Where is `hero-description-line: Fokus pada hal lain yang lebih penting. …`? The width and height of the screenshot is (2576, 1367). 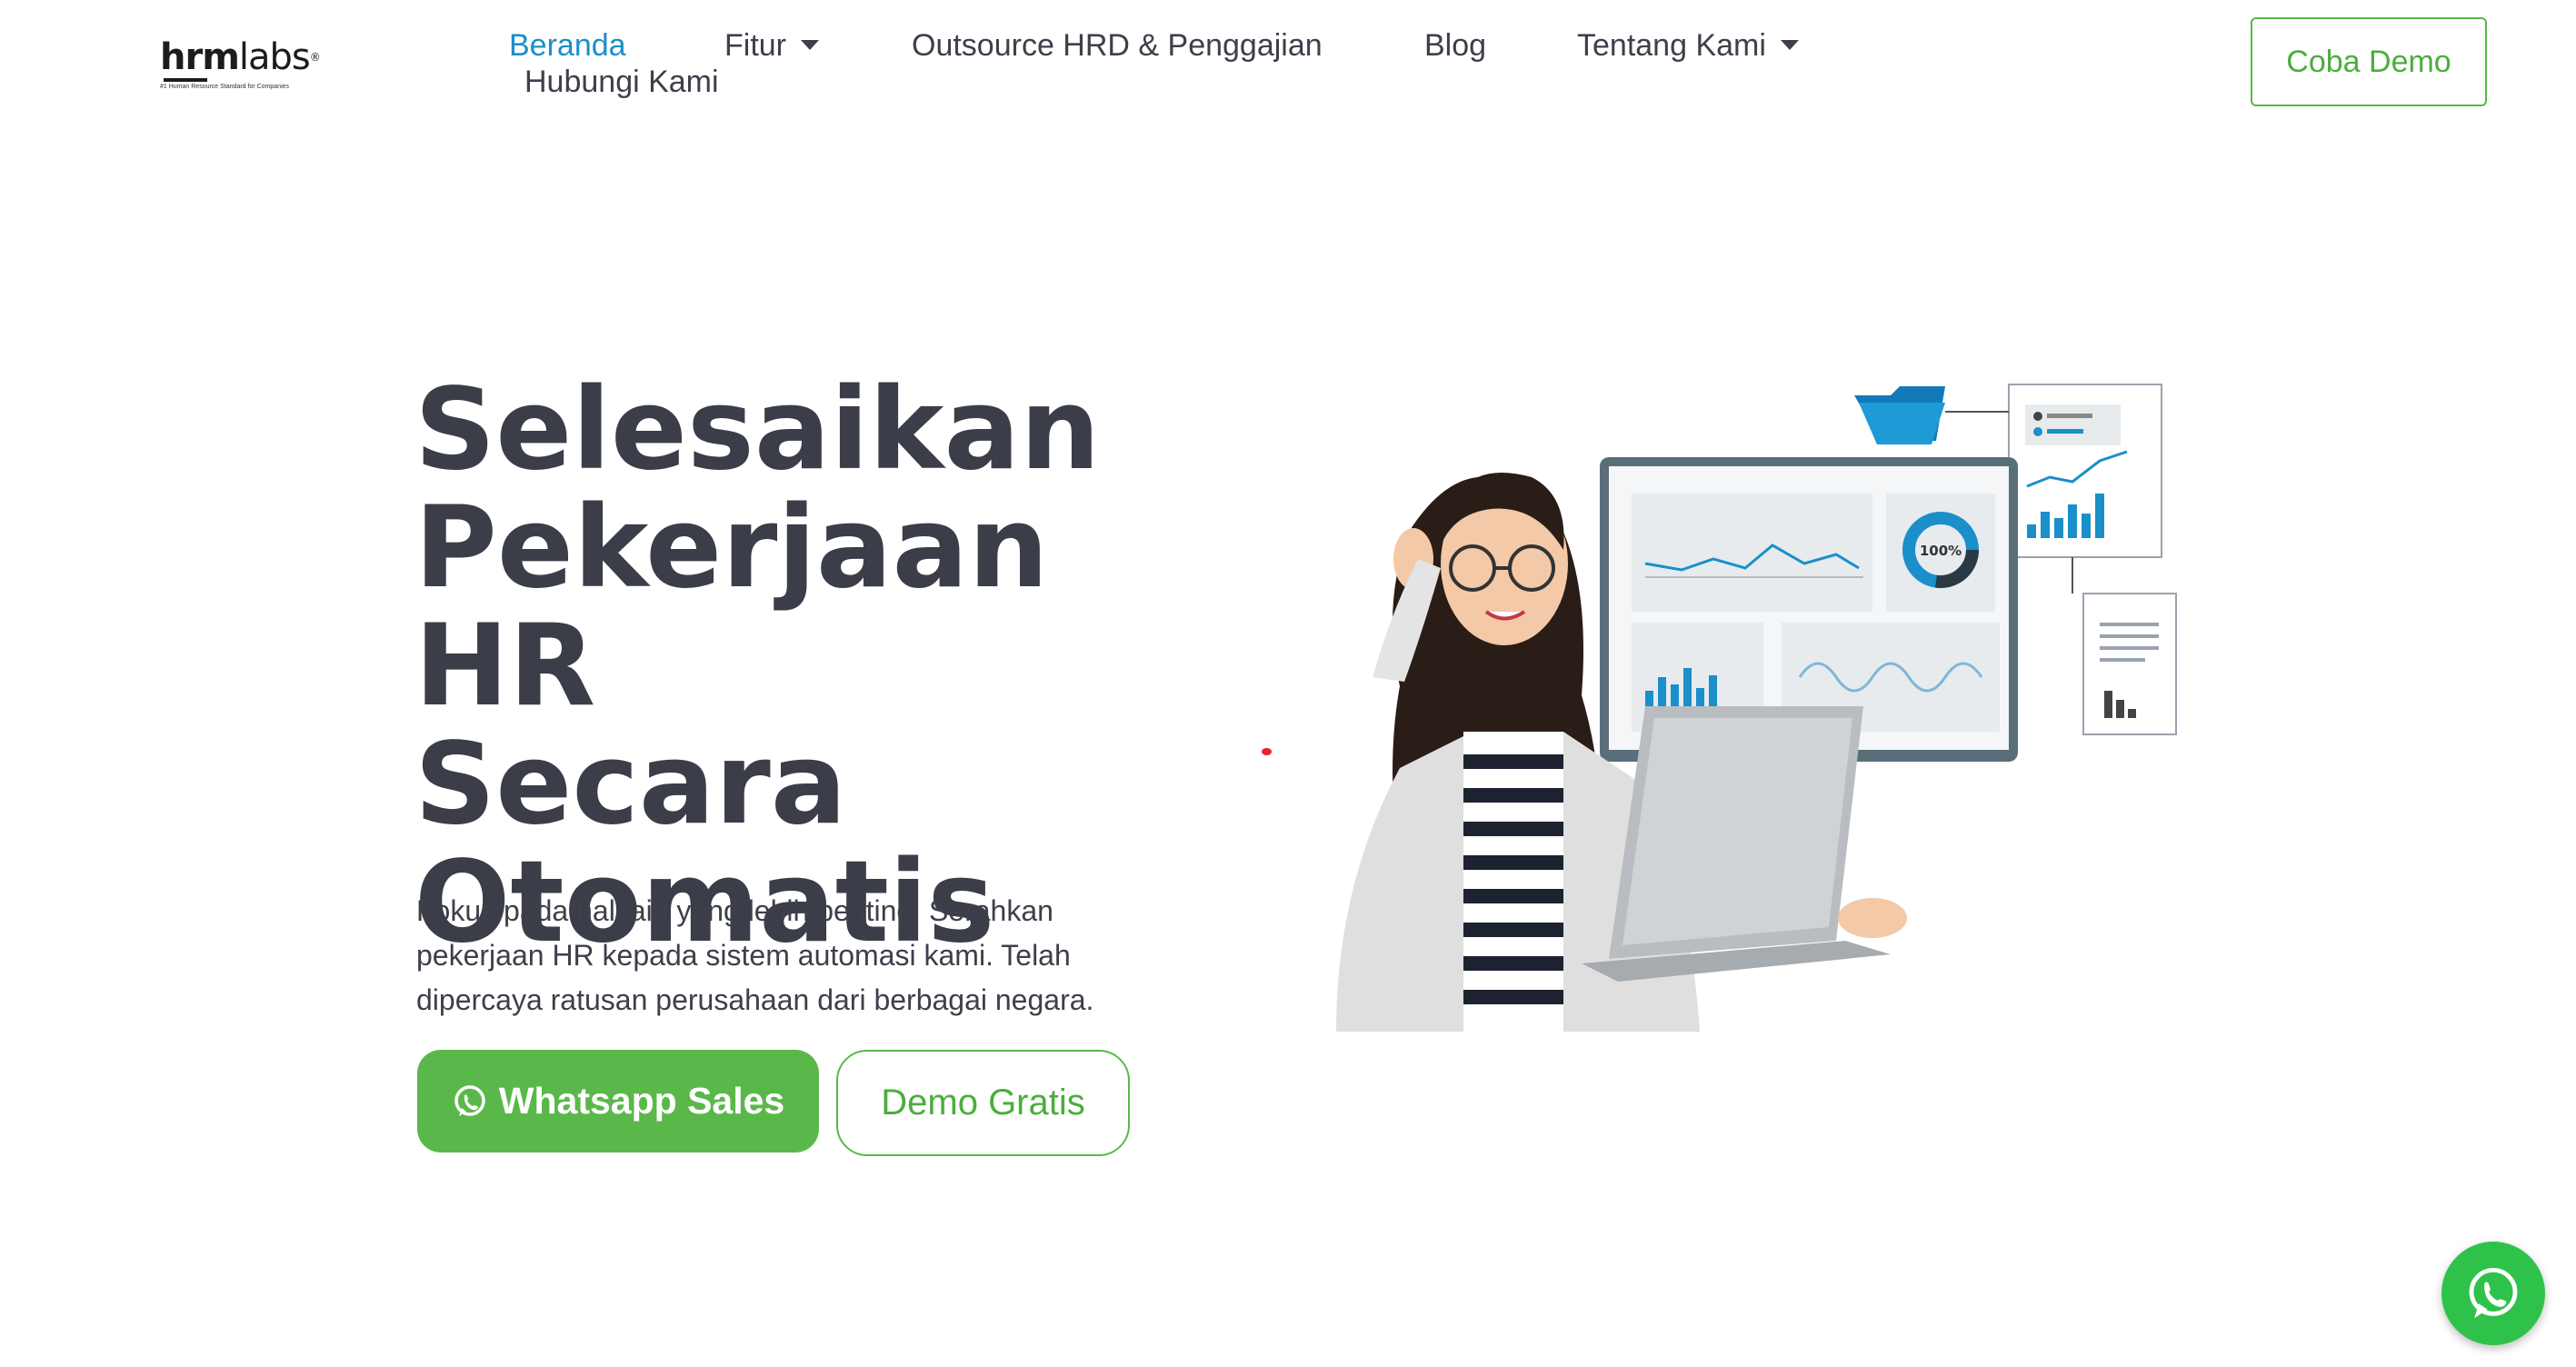 hero-description-line: Fokus pada hal lain yang lebih penting. … is located at coordinates (734, 910).